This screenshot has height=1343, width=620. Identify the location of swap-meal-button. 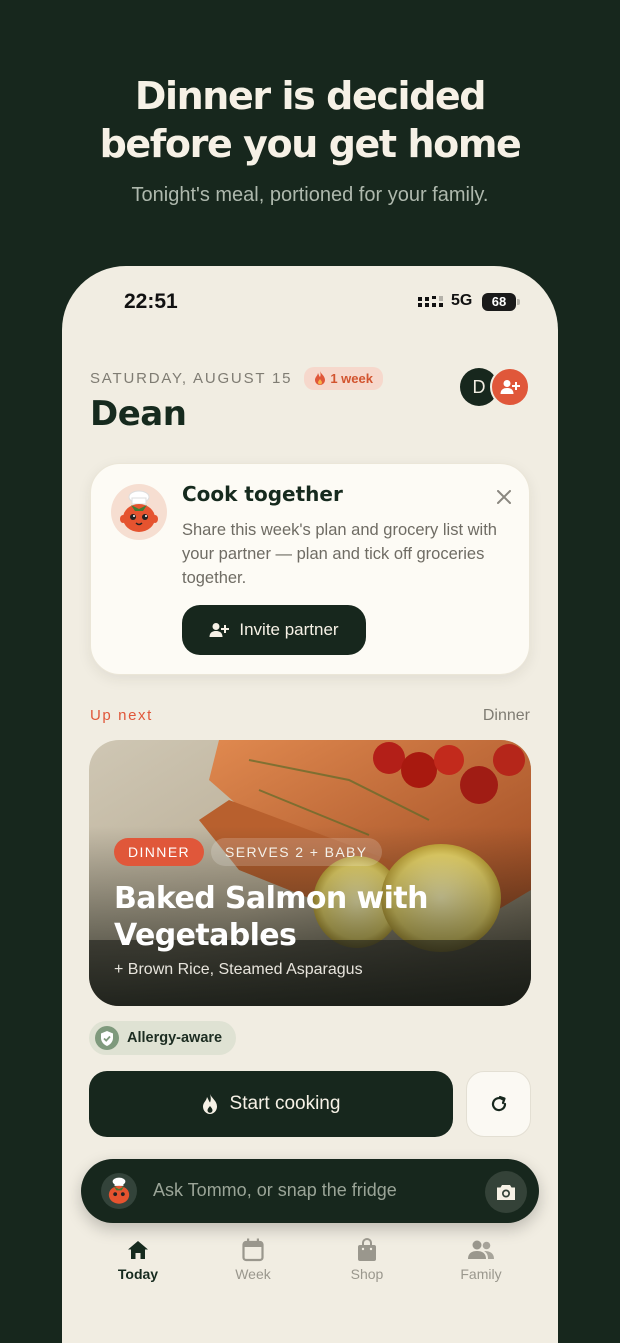
(498, 1104).